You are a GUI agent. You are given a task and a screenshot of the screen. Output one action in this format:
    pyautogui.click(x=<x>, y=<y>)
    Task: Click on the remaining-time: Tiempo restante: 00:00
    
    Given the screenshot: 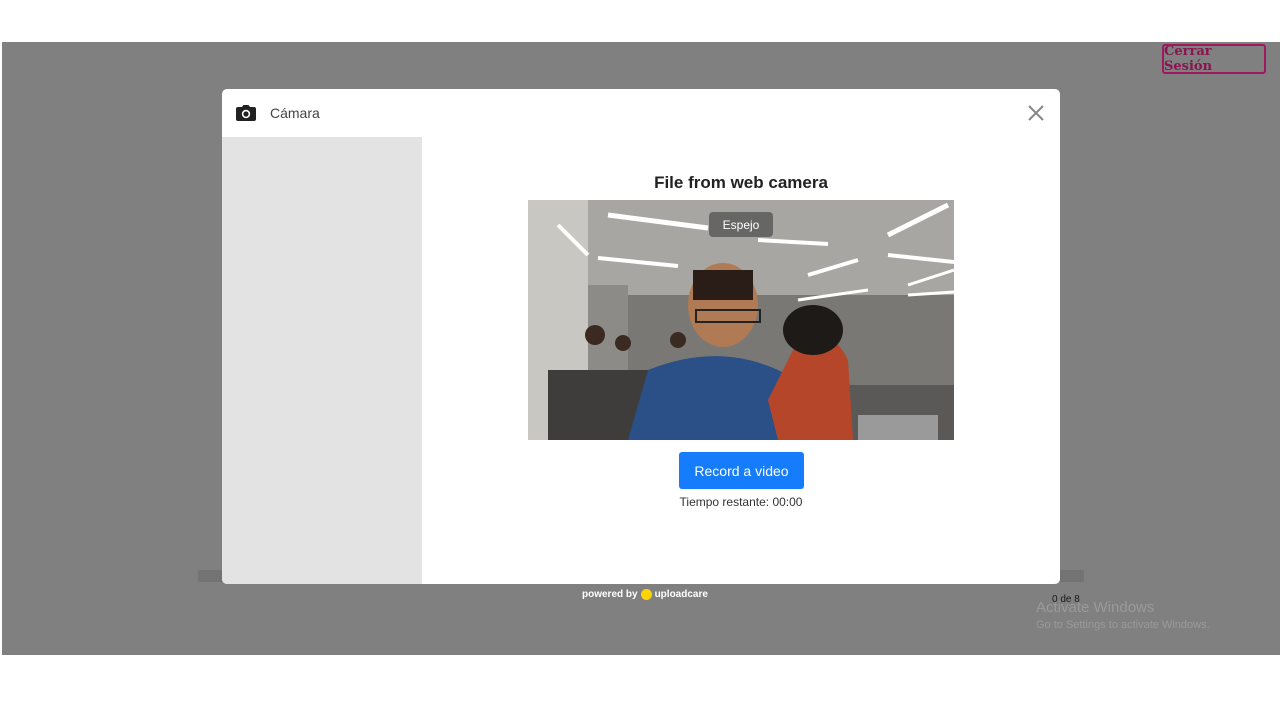 What is the action you would take?
    pyautogui.click(x=741, y=502)
    